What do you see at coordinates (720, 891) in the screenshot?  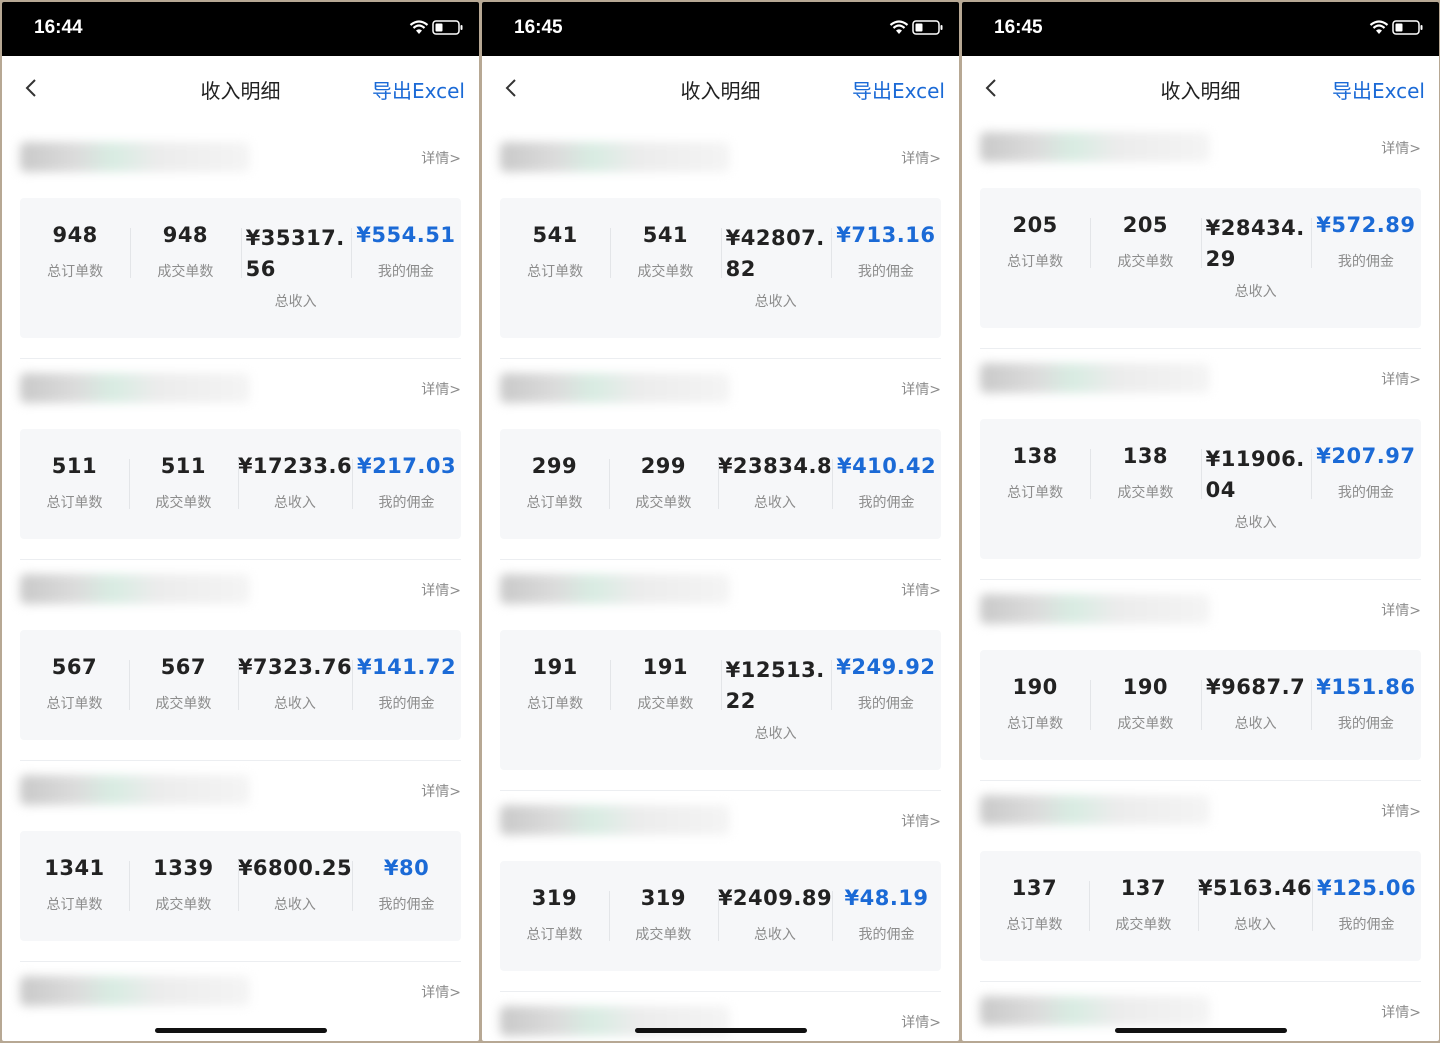 I see `income-entry: 详情> 319 总订单数 319 成交单数 ¥2409.89 总收入 ¥48.19 我的佣金` at bounding box center [720, 891].